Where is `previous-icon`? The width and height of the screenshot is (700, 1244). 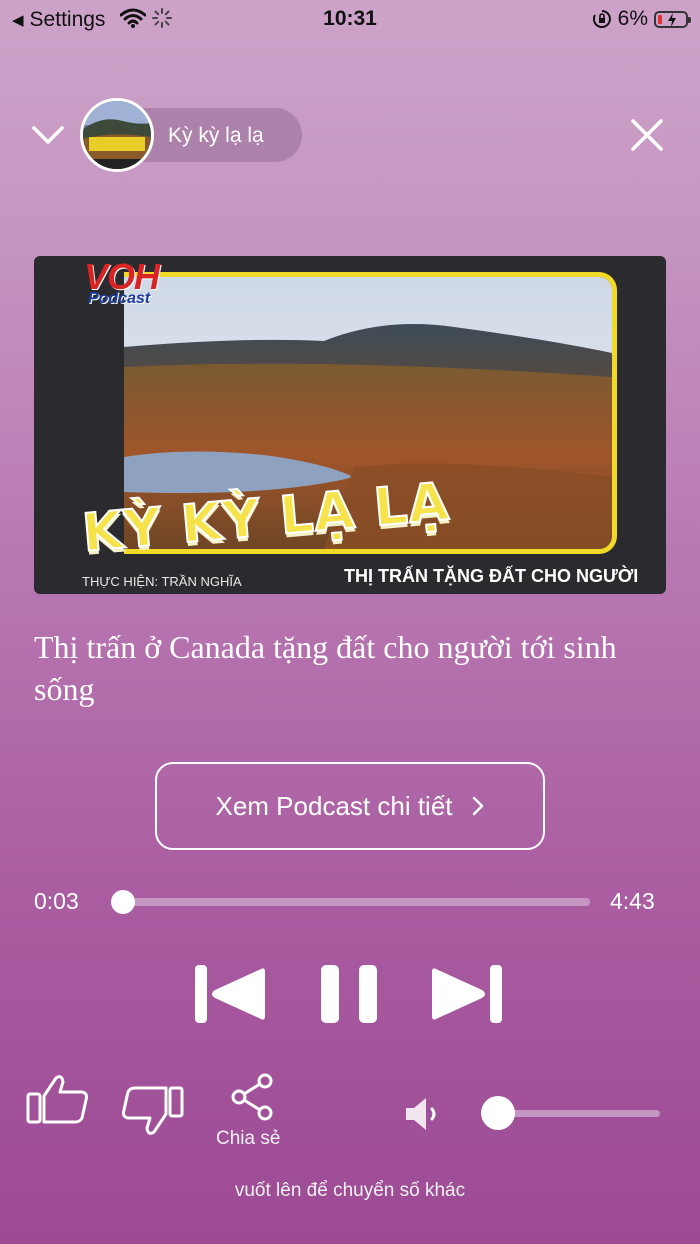
previous-icon is located at coordinates (230, 994).